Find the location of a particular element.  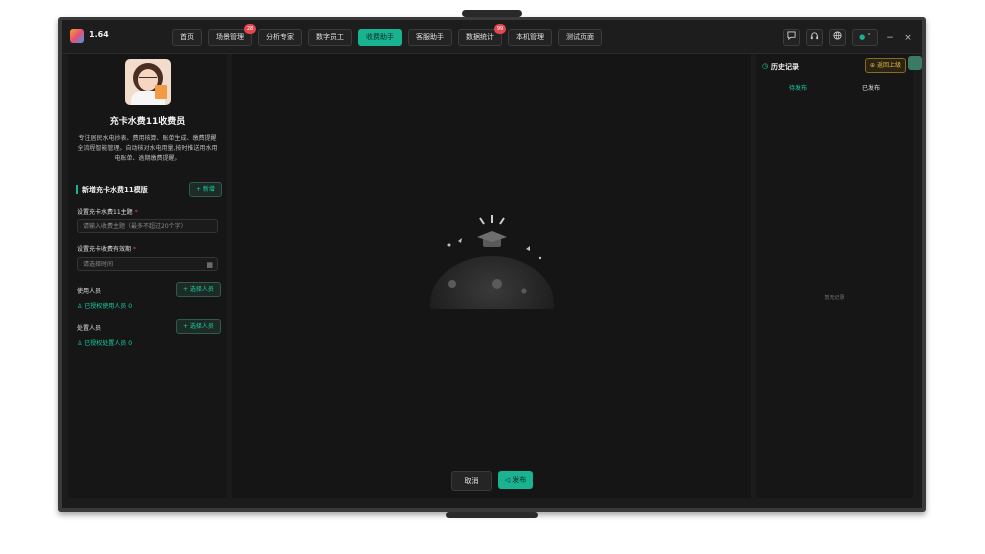

avatar is located at coordinates (148, 82).